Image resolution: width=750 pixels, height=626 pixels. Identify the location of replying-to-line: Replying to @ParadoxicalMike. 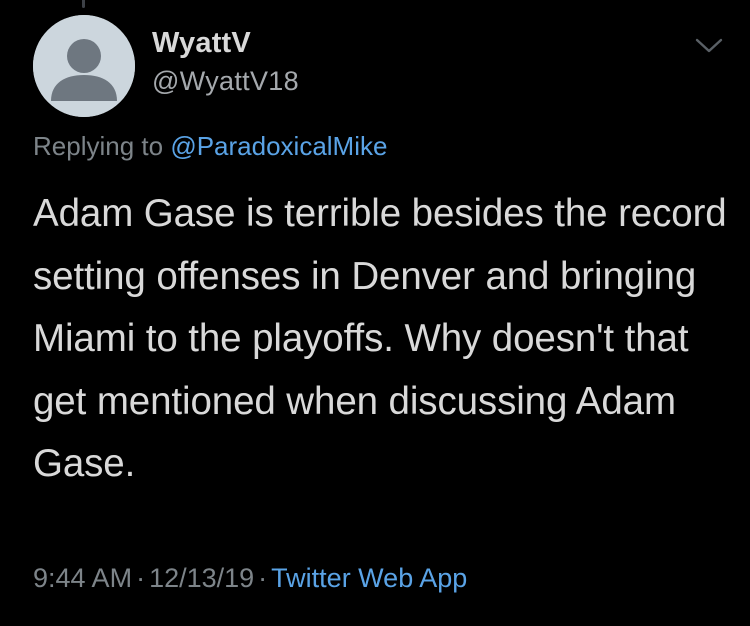
(210, 146).